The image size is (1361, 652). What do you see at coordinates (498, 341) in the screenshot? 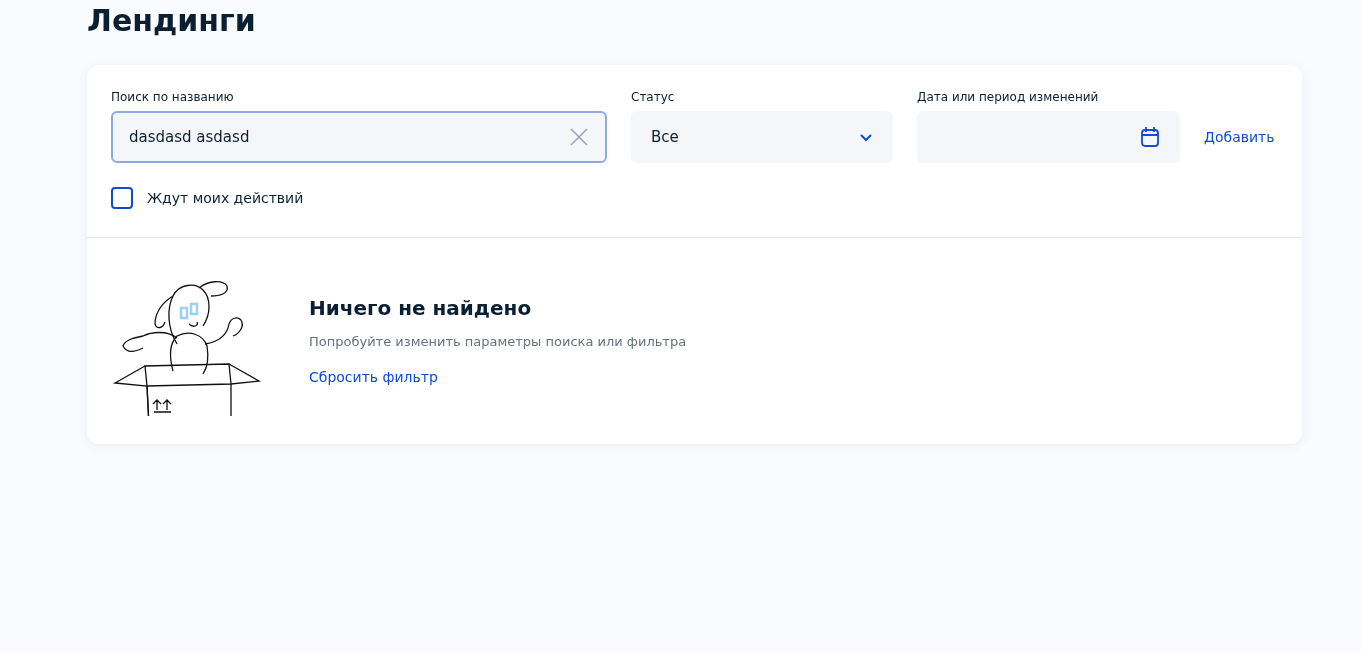
I see `empty-message: Попробуйте изменить параметры поиска или фильтра` at bounding box center [498, 341].